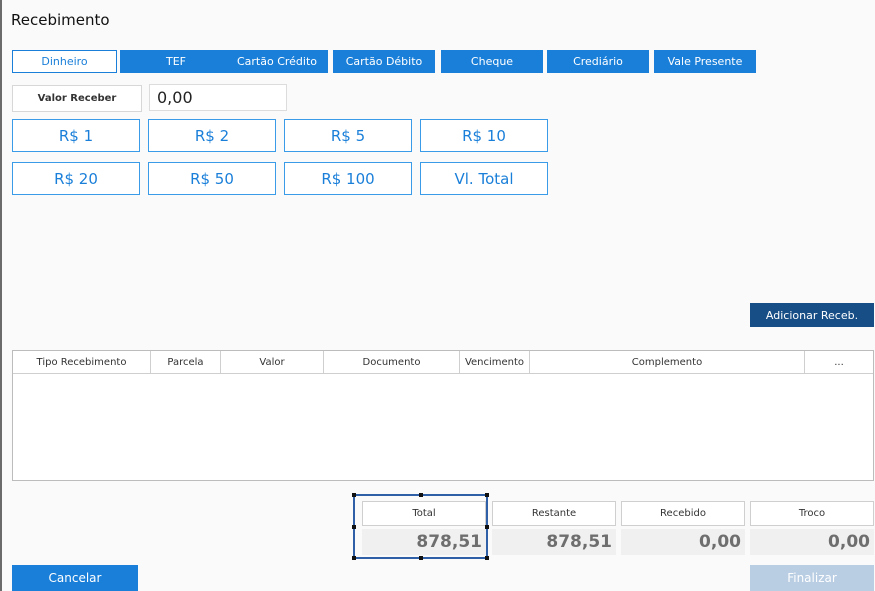 This screenshot has width=875, height=591. Describe the element at coordinates (384, 61) in the screenshot. I see `tab-cartao-debito: Cartão Débito` at that location.